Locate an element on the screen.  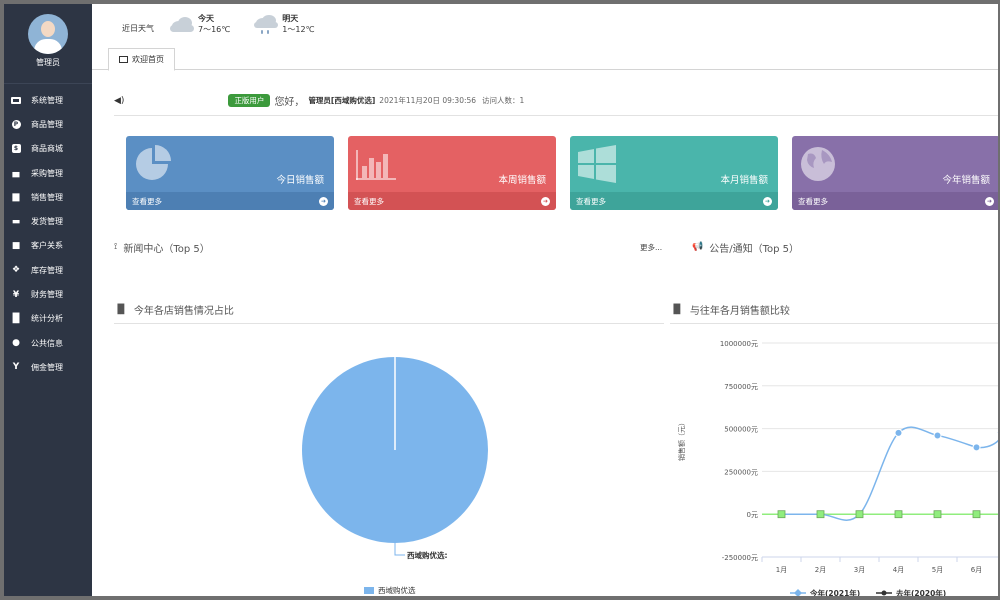
sidebar-item-shipping: ▬ 发货管理 is located at coordinates (48, 221).